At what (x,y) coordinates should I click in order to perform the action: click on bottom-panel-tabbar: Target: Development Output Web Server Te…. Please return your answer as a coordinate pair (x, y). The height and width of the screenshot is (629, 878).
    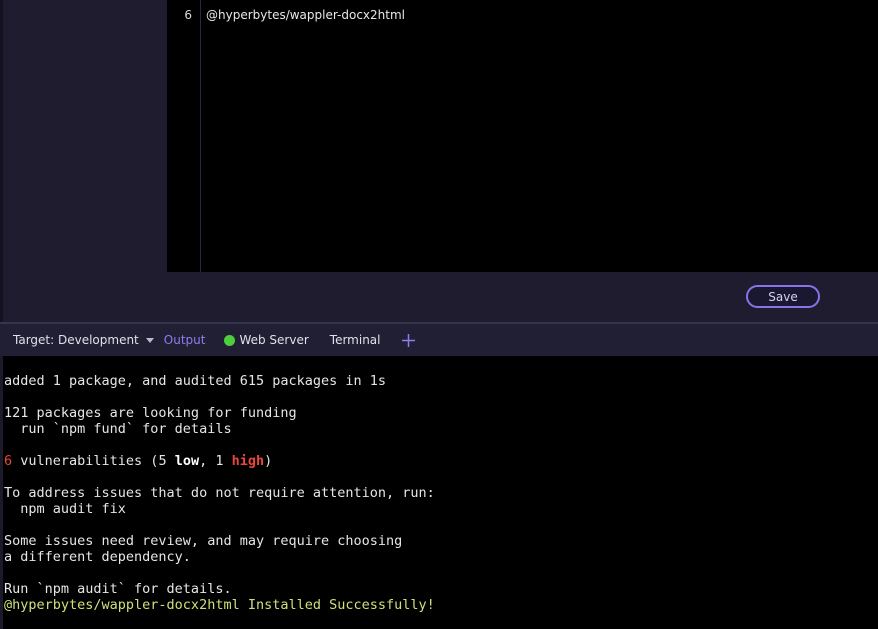
    Looking at the image, I should click on (439, 340).